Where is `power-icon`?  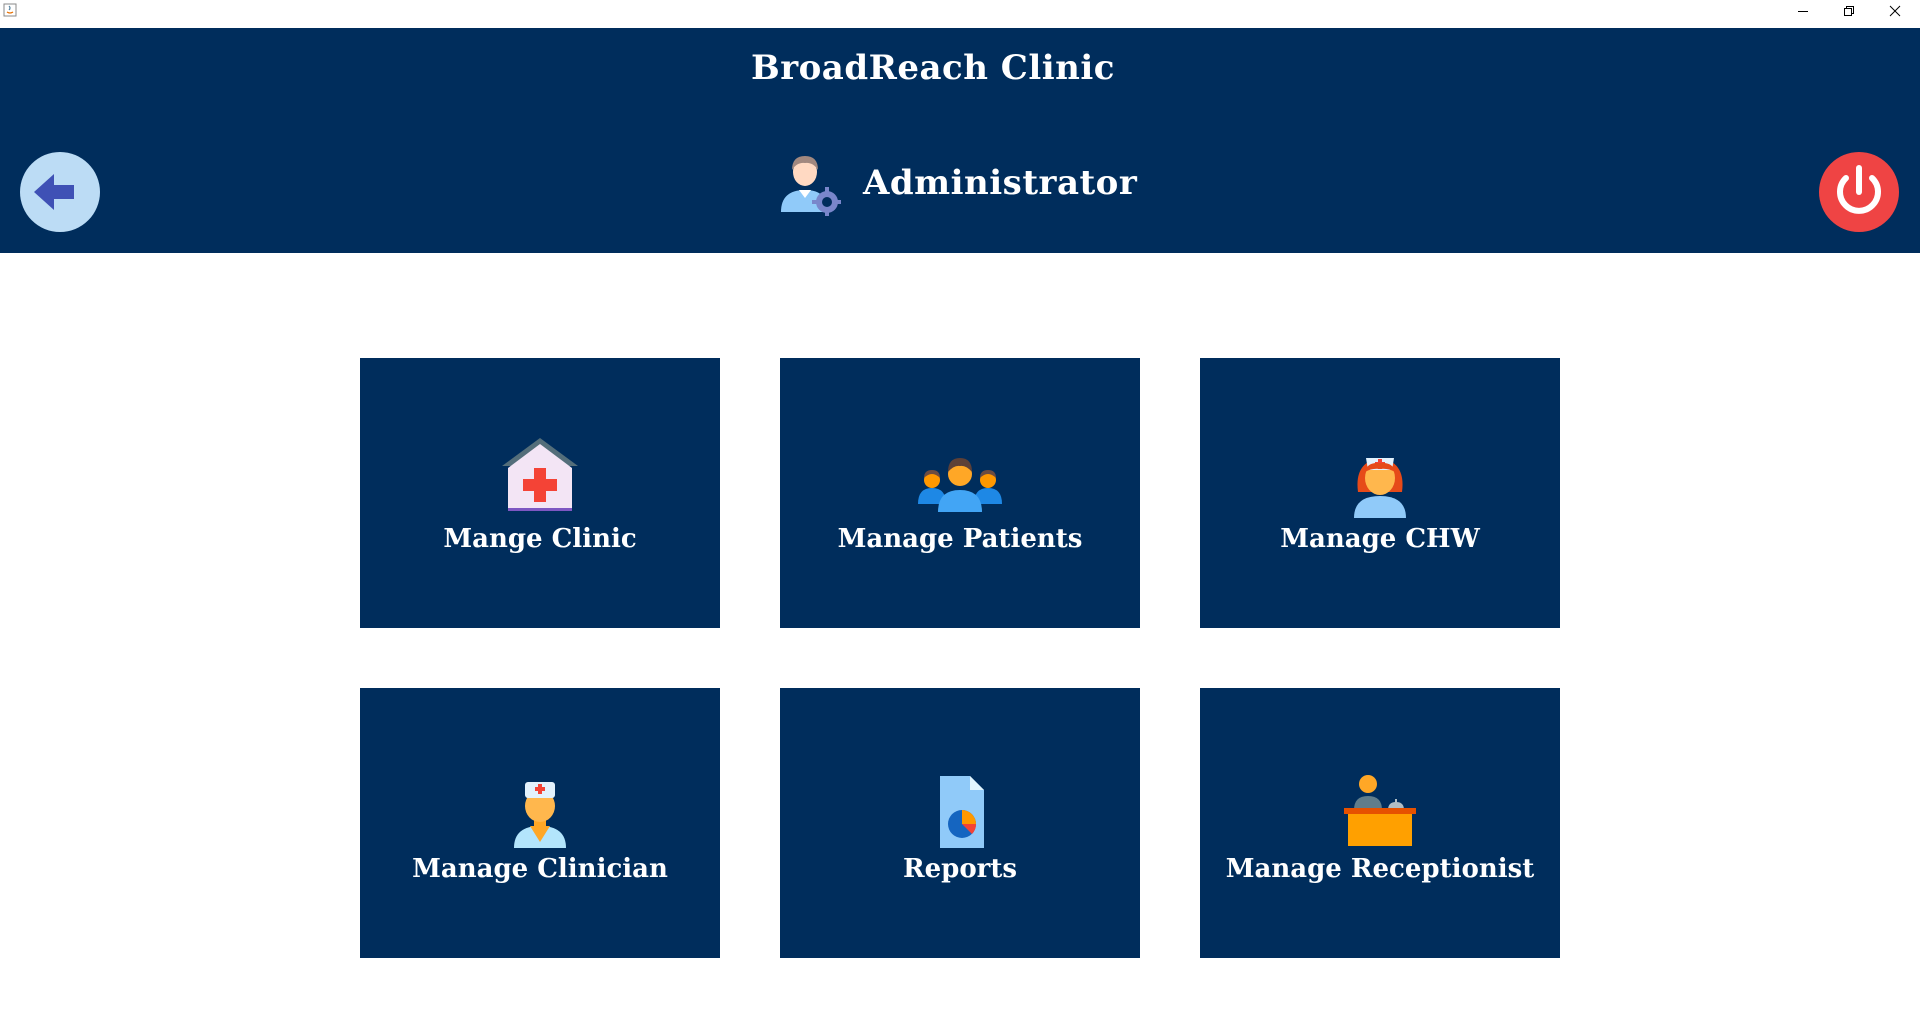
power-icon is located at coordinates (1859, 189).